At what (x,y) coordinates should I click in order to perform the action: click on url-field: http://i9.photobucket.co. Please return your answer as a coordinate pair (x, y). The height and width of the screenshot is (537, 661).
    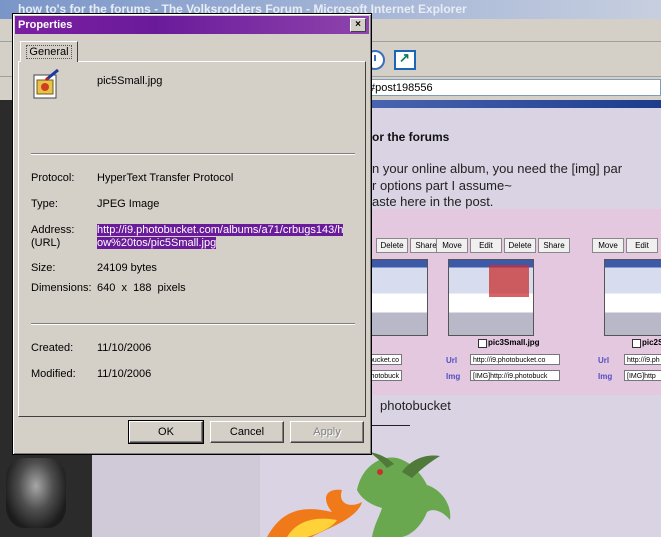
    Looking at the image, I should click on (515, 359).